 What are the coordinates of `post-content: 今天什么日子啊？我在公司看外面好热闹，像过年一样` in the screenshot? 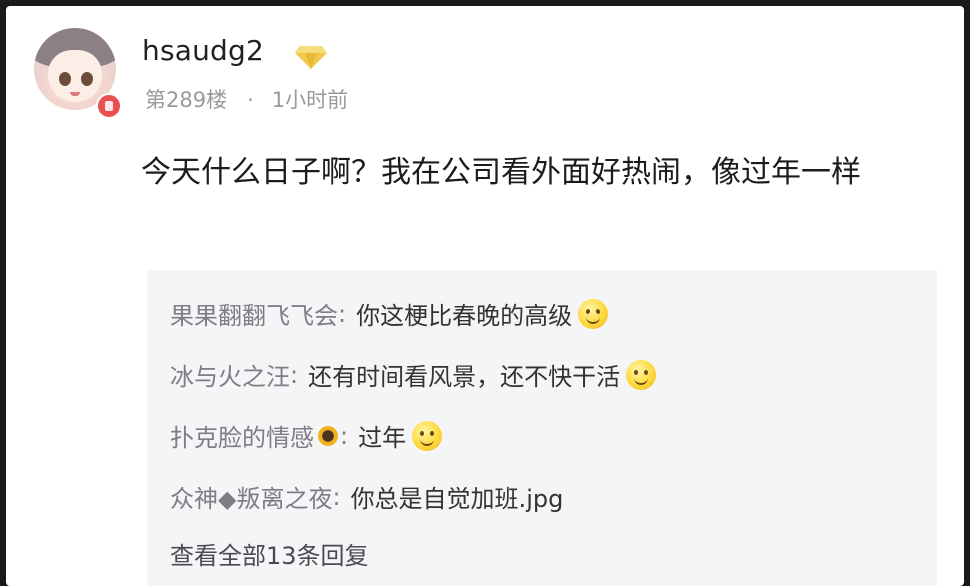 It's located at (501, 172).